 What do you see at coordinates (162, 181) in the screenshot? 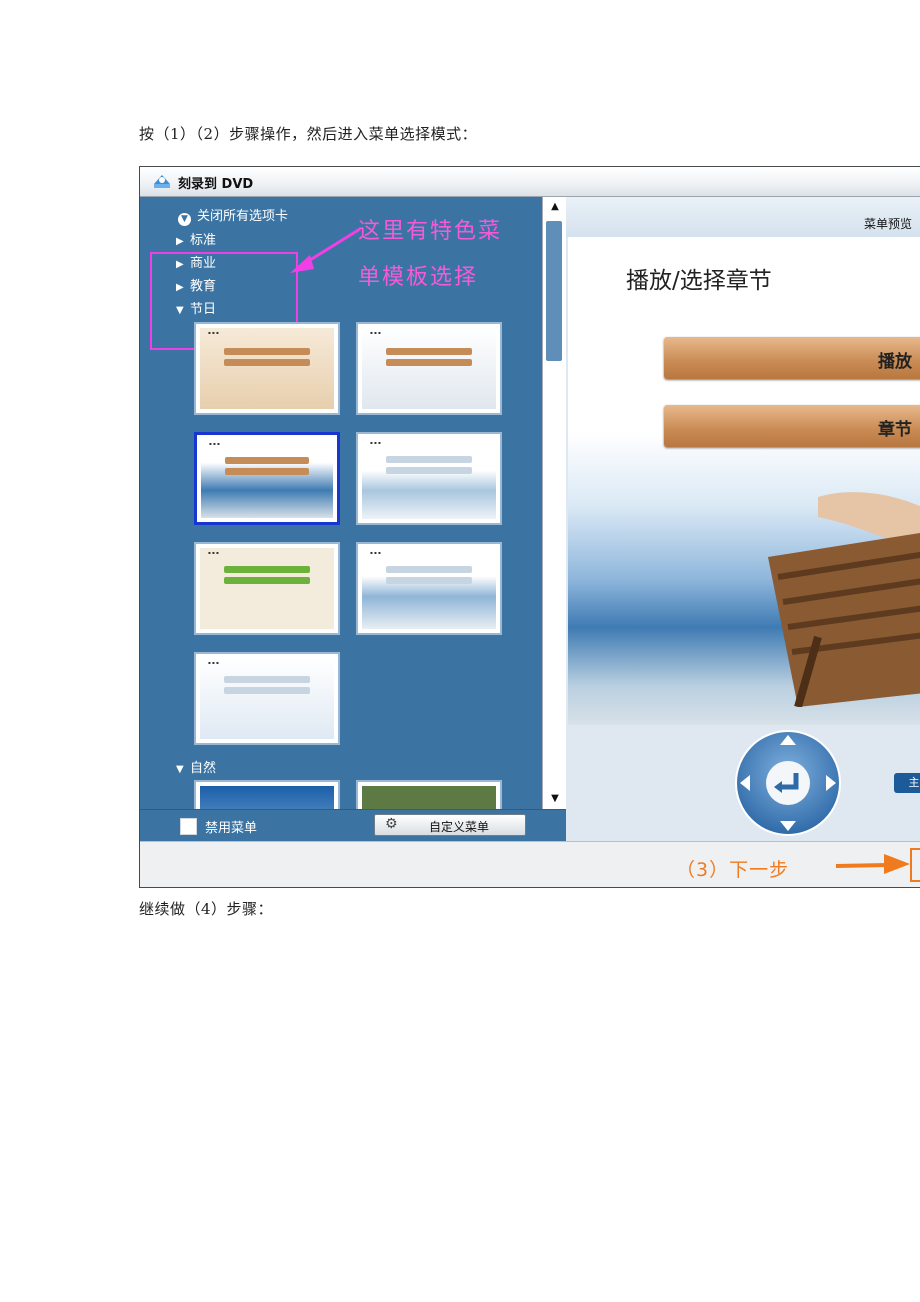
I see `dvd-burn-icon` at bounding box center [162, 181].